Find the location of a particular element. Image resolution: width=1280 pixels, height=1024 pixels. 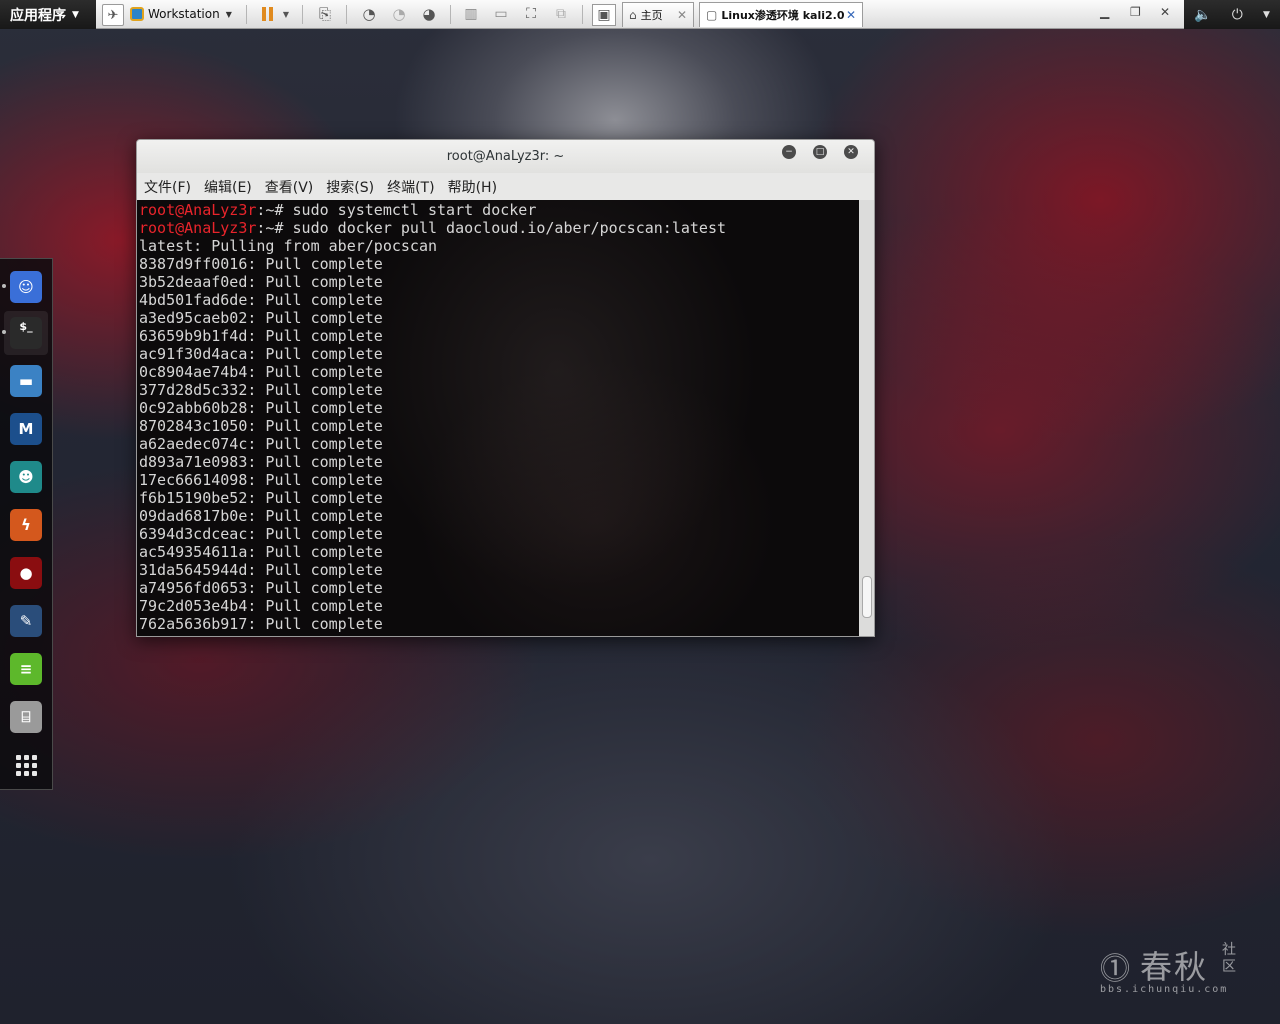

dock-item-metasploit: M is located at coordinates (26, 429).